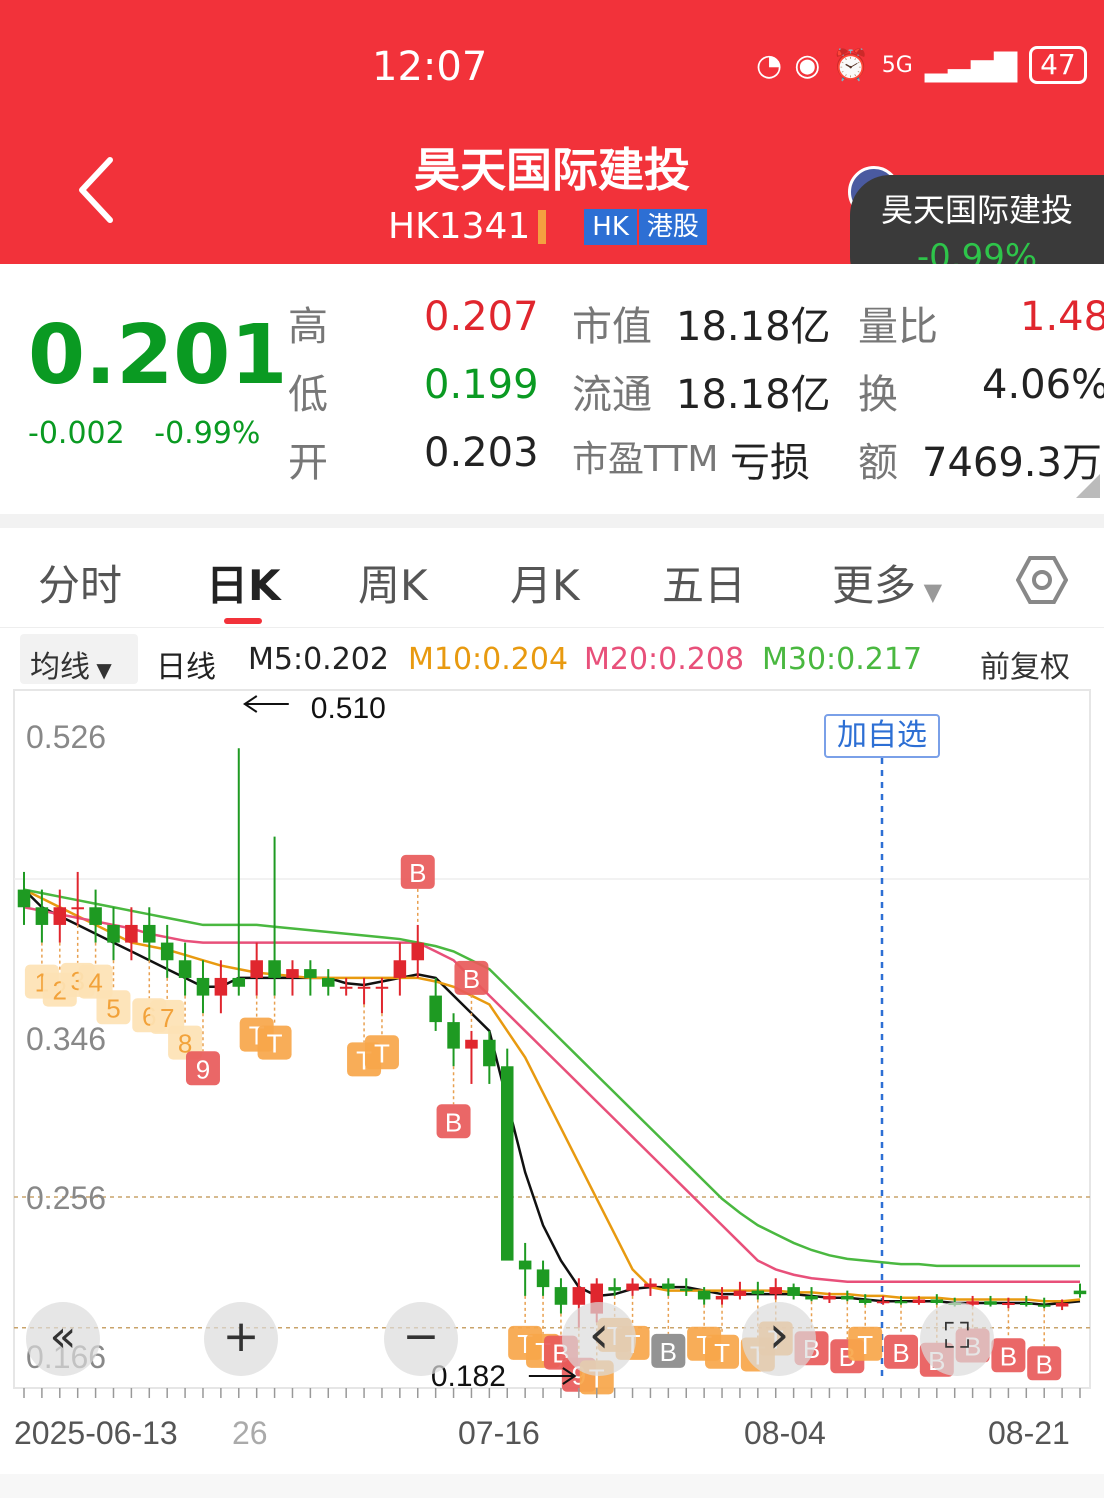 The image size is (1104, 1498). What do you see at coordinates (488, 659) in the screenshot?
I see `ma-m10: M10:0.204` at bounding box center [488, 659].